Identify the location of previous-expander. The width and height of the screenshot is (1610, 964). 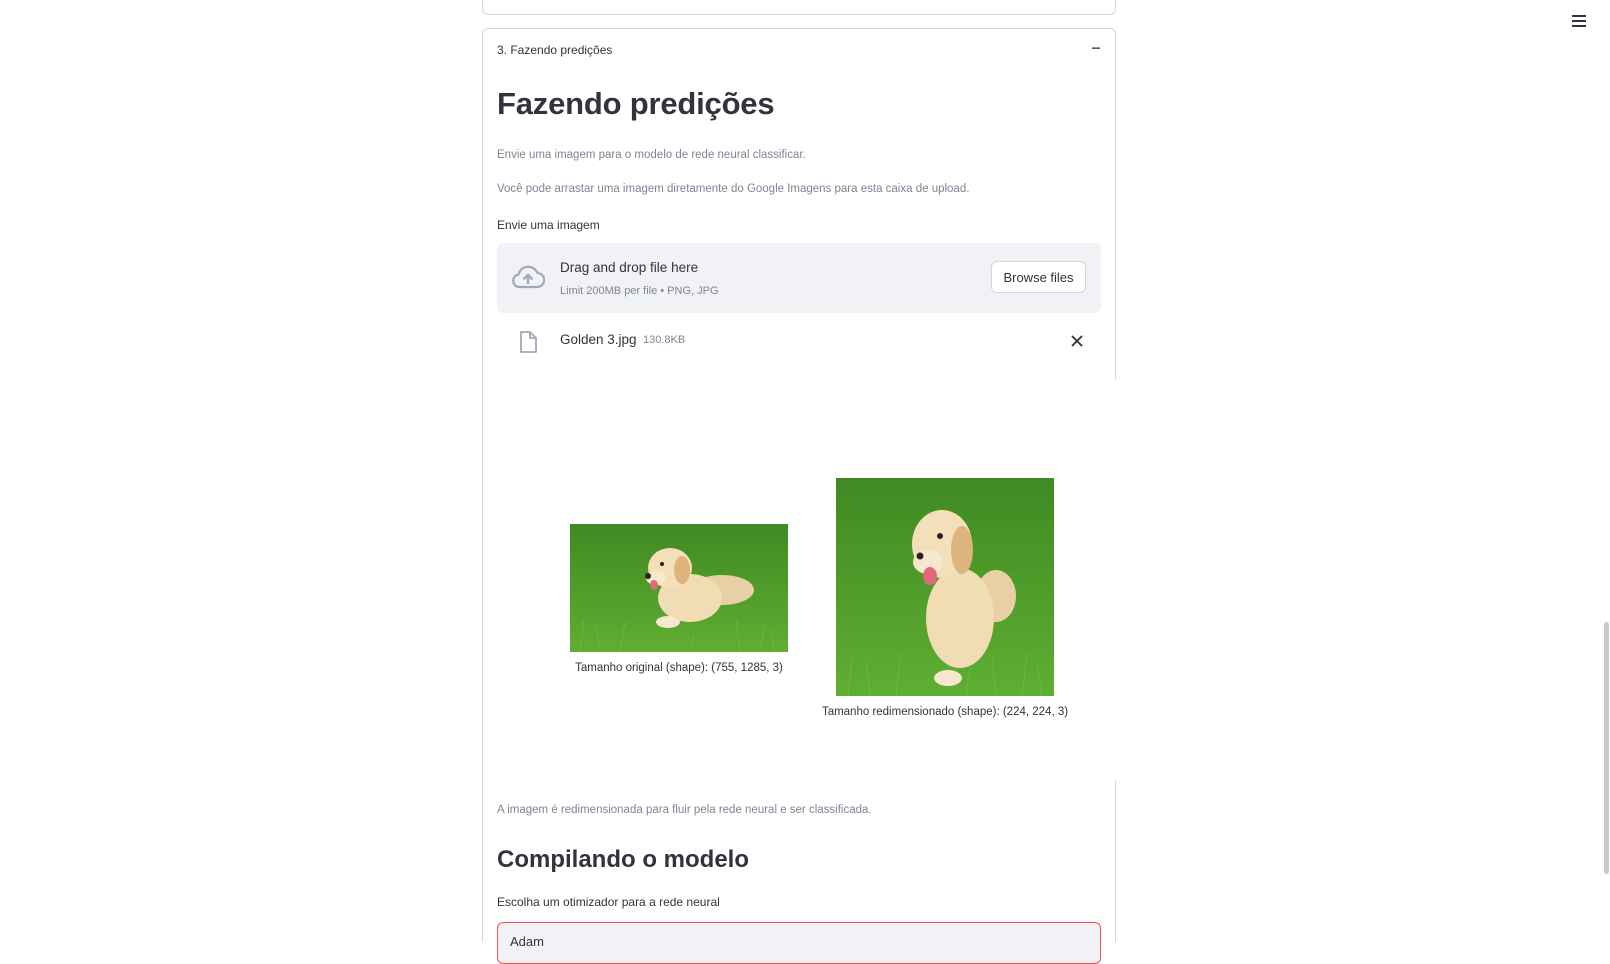
(799, 7).